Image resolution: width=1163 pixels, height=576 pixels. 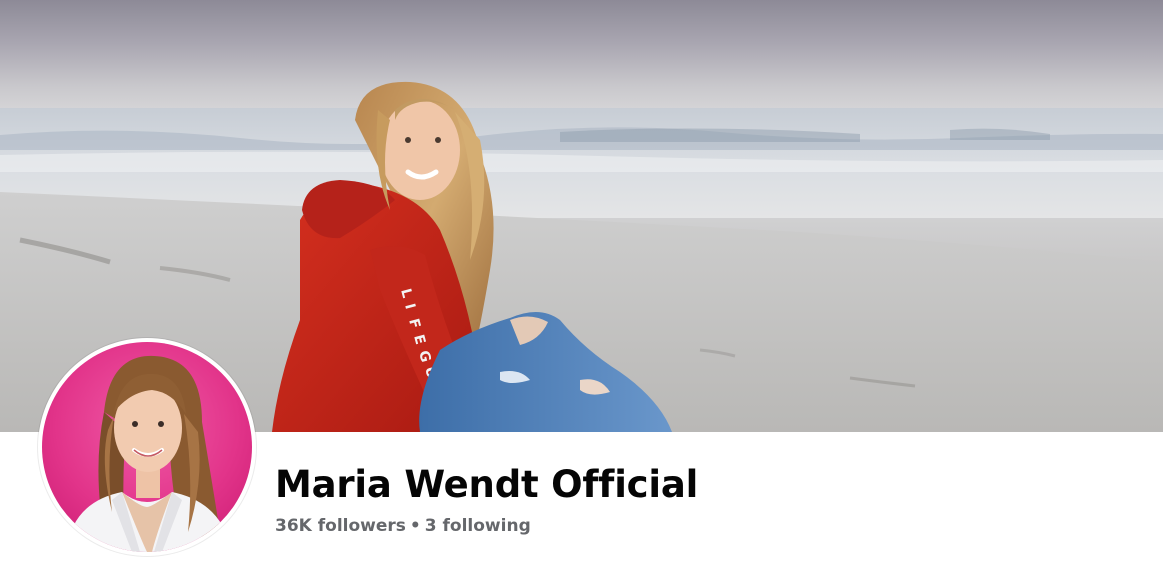 What do you see at coordinates (487, 484) in the screenshot?
I see `page-title: Maria Wendt Official` at bounding box center [487, 484].